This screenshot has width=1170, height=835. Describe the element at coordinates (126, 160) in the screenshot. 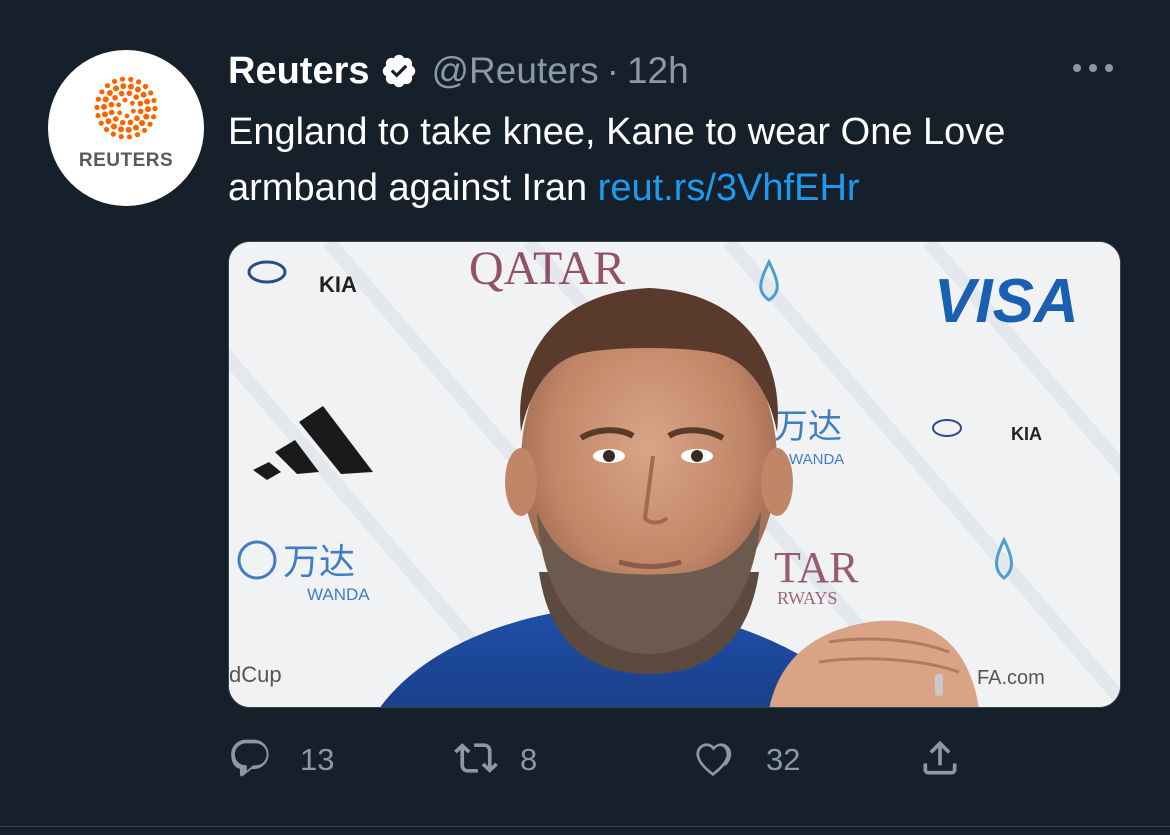

I see `avatar-logo-text: REUTERS` at that location.